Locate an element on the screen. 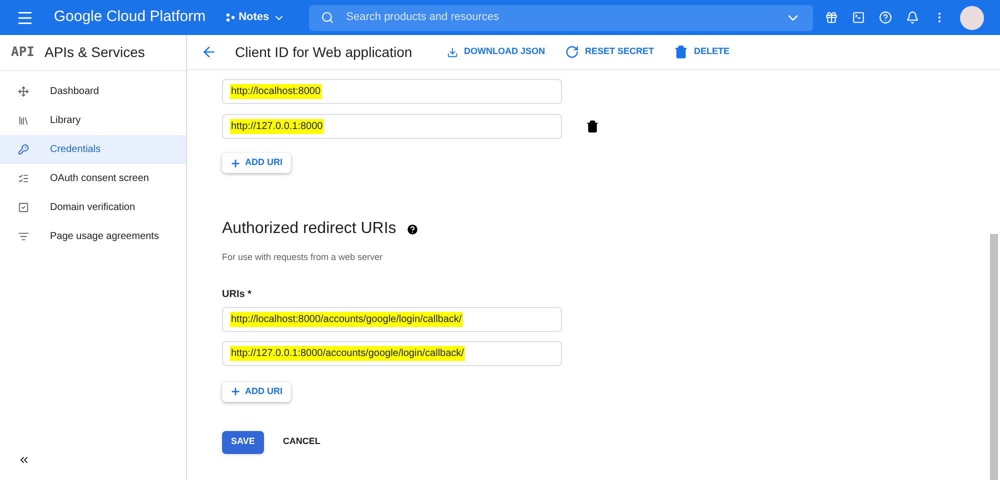 The height and width of the screenshot is (480, 1000). uri-value: http://127.0.0.1:8000 is located at coordinates (277, 126).